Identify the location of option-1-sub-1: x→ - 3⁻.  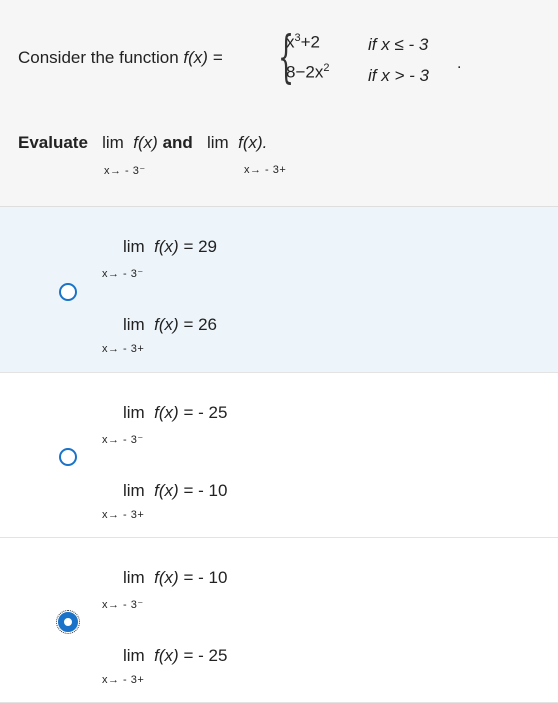
(123, 274).